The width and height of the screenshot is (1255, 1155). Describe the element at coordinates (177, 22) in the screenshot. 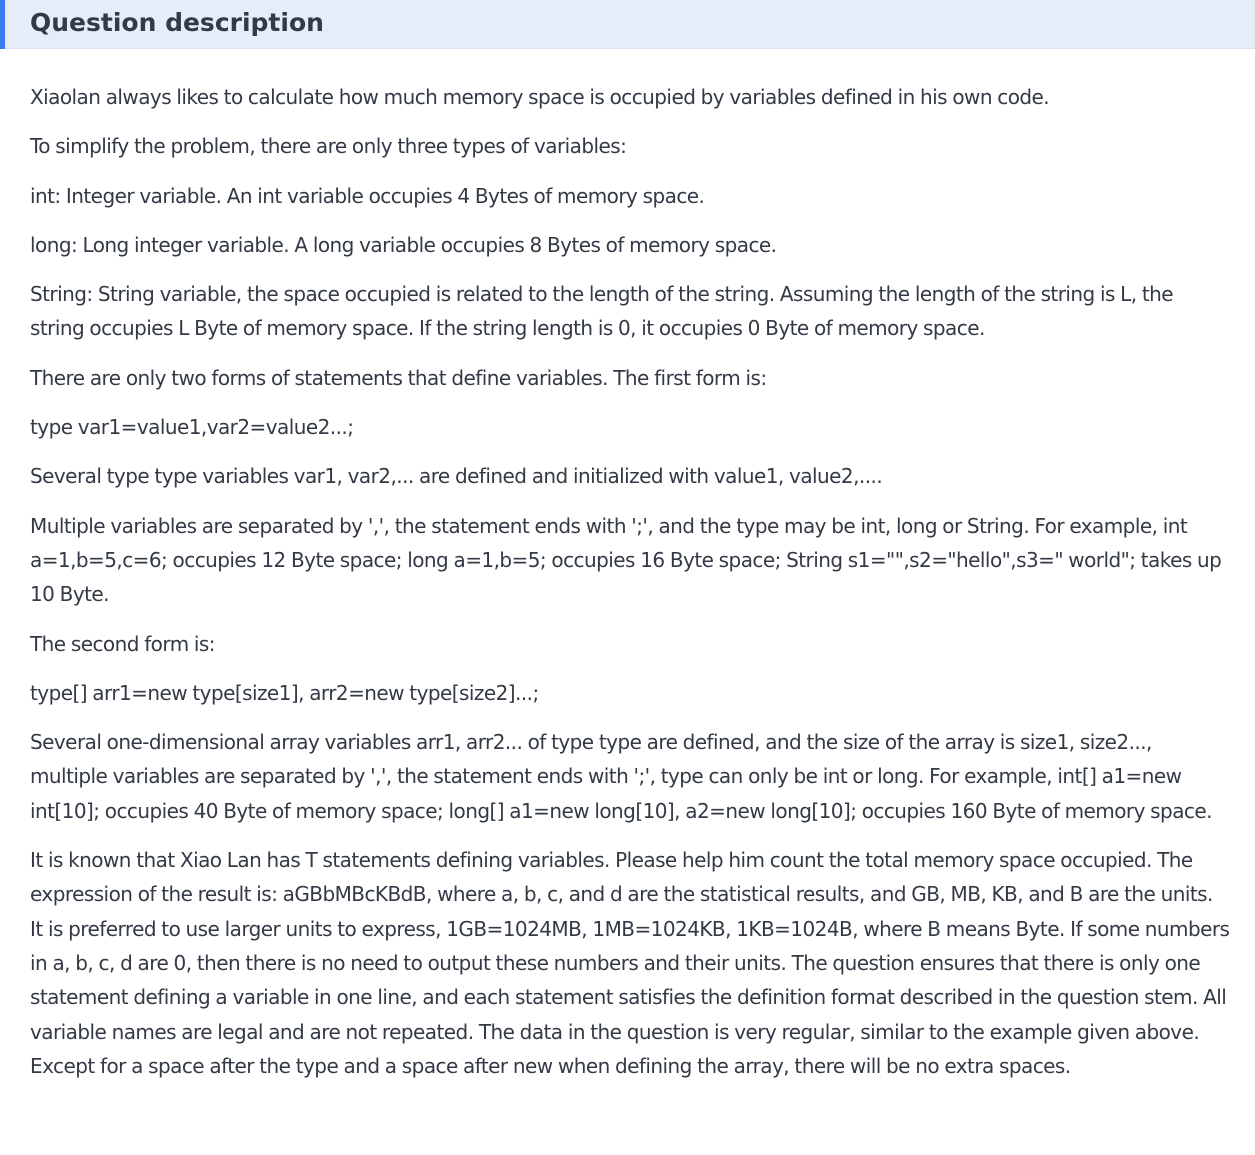

I see `section-title: Question description` at that location.